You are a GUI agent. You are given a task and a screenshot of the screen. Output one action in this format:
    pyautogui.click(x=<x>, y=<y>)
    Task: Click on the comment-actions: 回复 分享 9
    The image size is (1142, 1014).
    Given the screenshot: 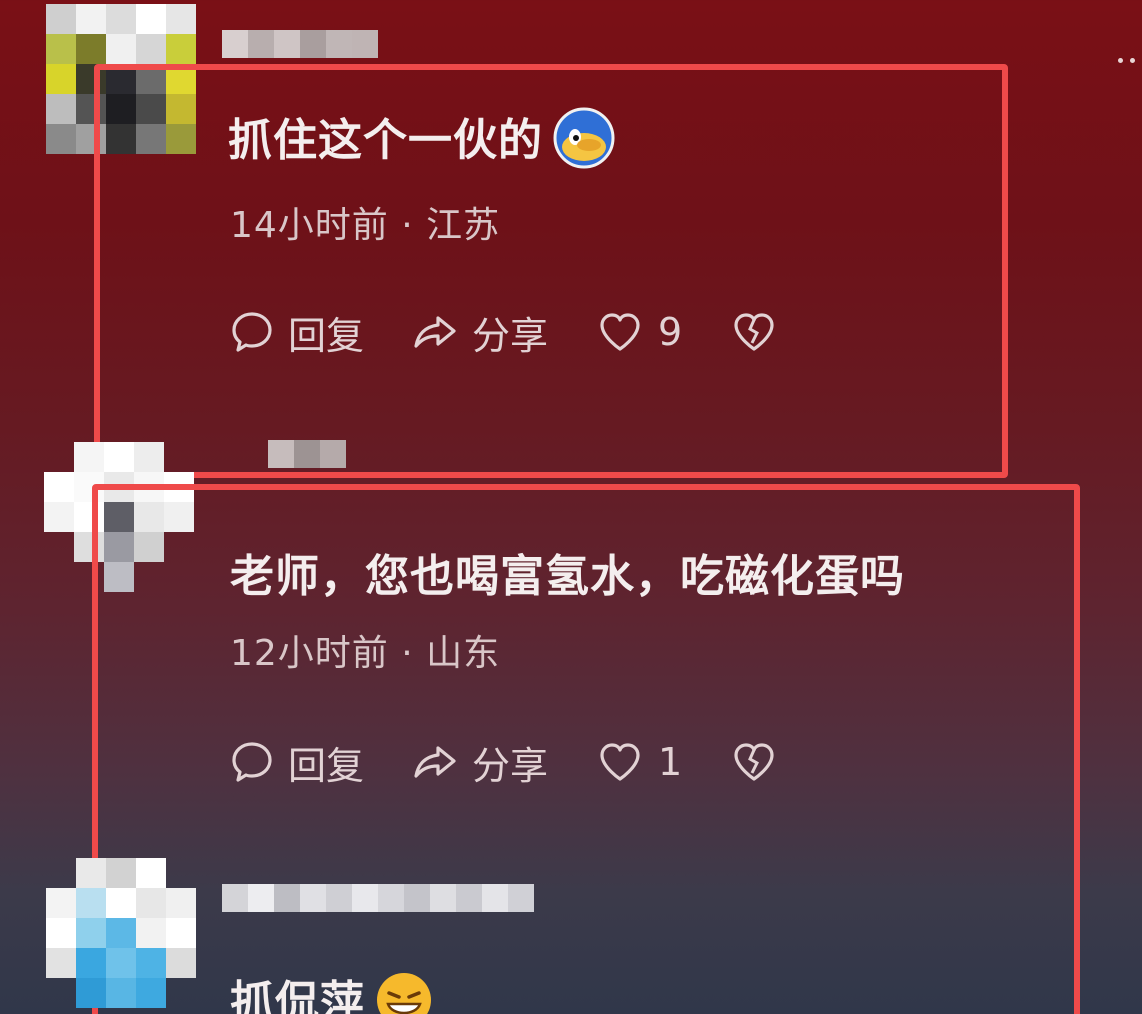 What is the action you would take?
    pyautogui.click(x=527, y=332)
    